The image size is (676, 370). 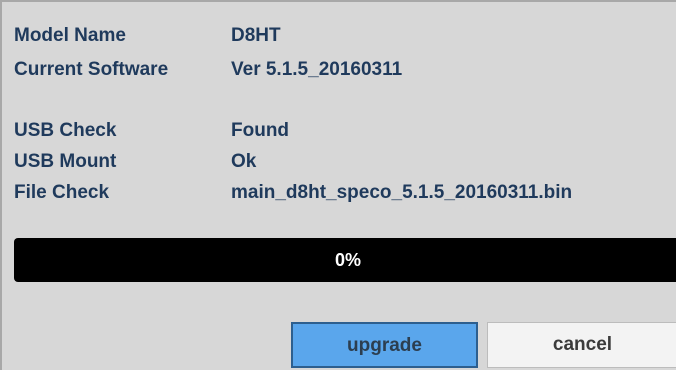 What do you see at coordinates (62, 192) in the screenshot?
I see `file-check-label: File Check` at bounding box center [62, 192].